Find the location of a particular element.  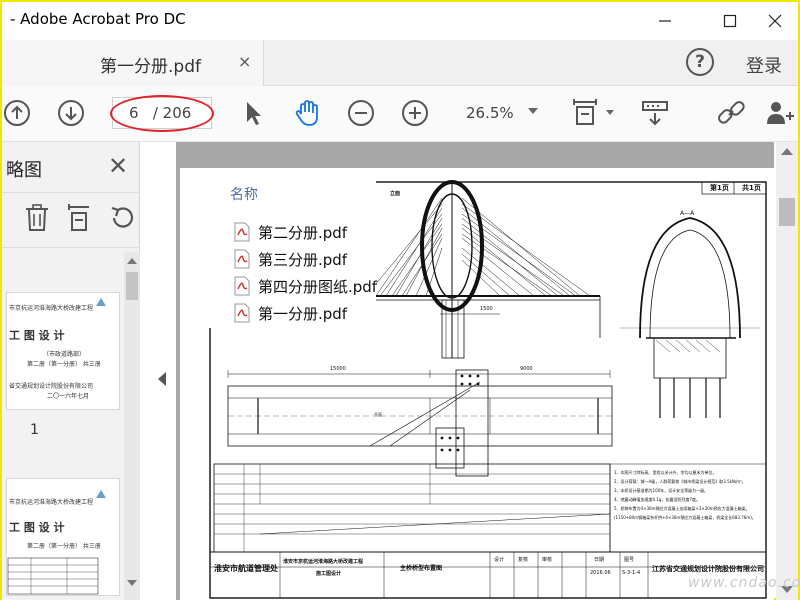

dimension-label: 1500 is located at coordinates (486, 309).